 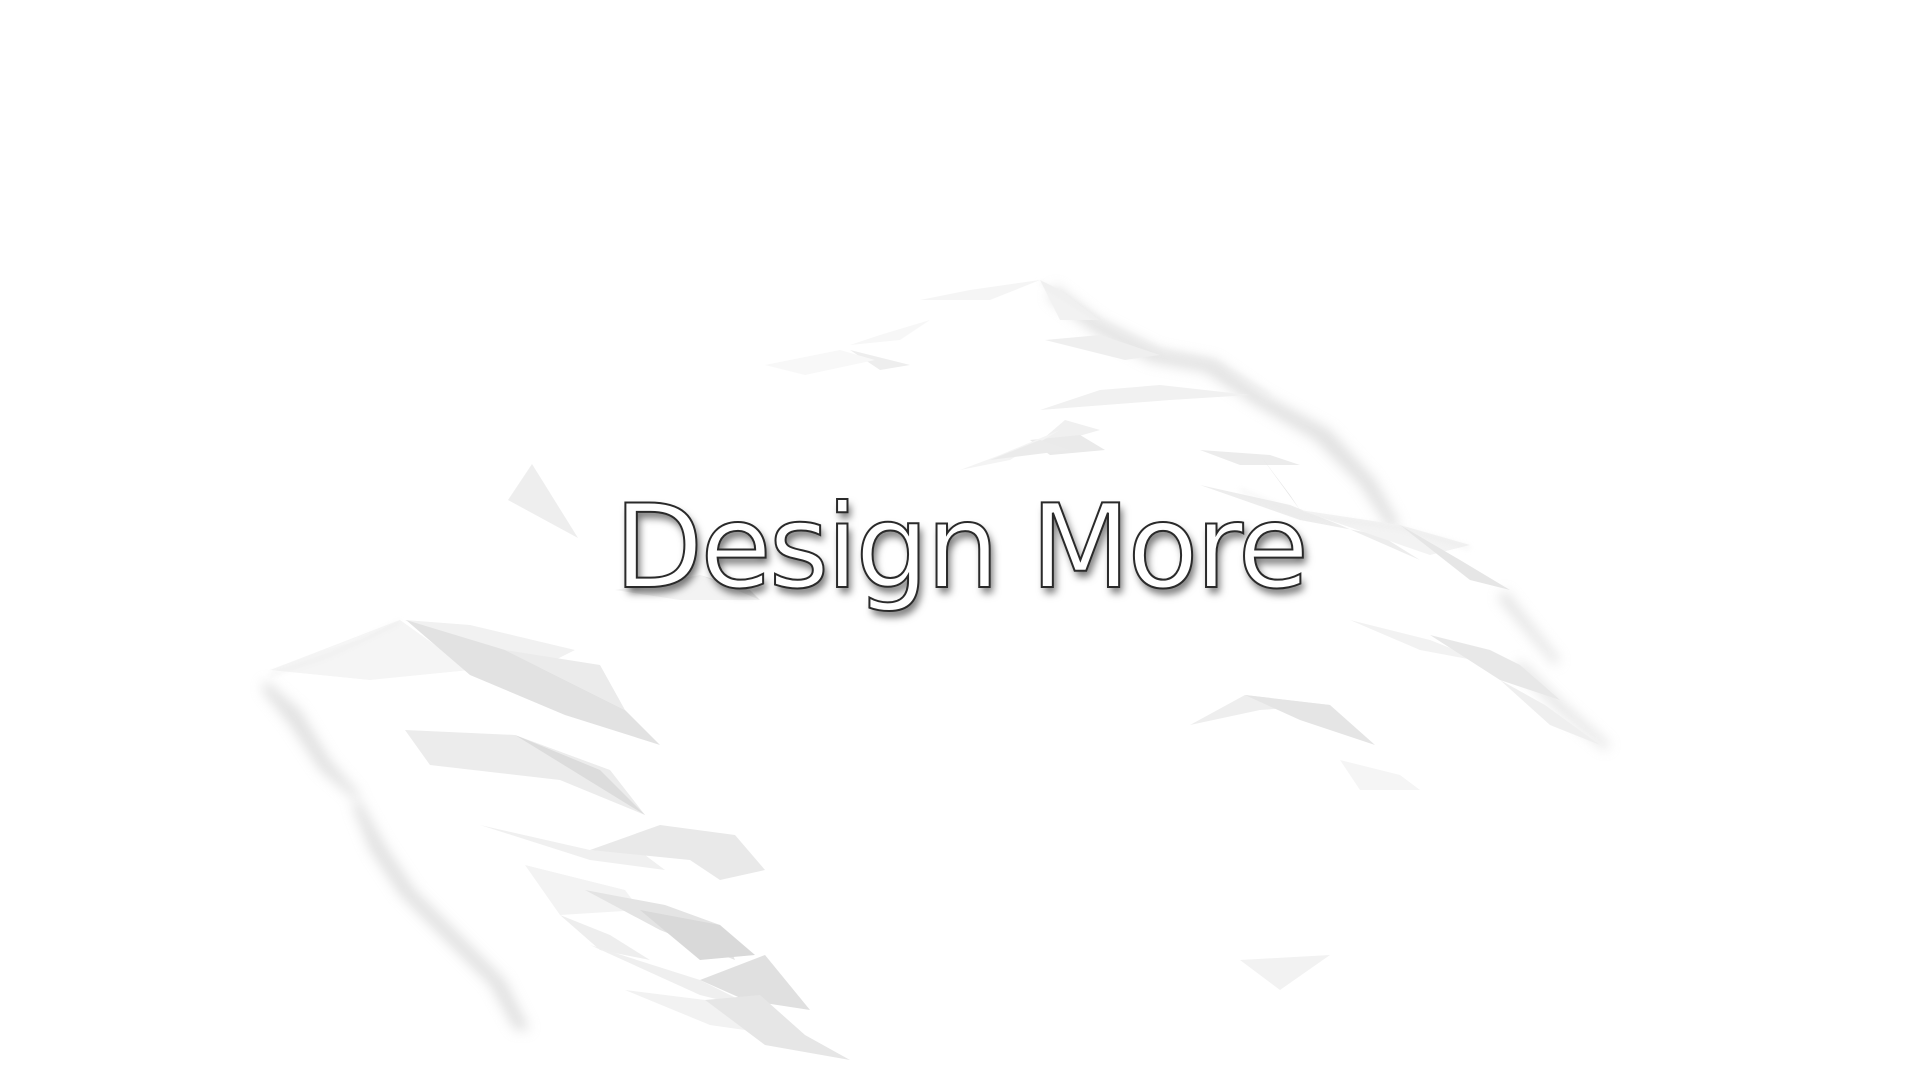 What do you see at coordinates (961, 547) in the screenshot?
I see `hero-title: Design More` at bounding box center [961, 547].